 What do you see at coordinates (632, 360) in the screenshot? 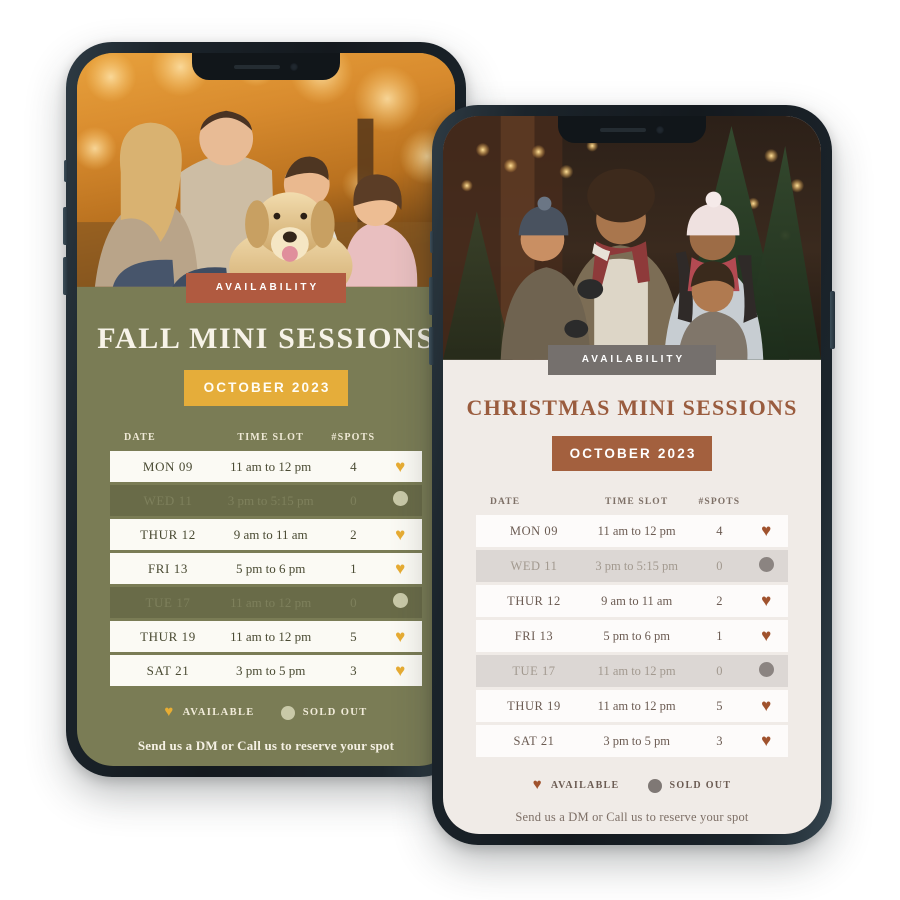
I see `christmas-availability-badge: AVAILABILITY` at bounding box center [632, 360].